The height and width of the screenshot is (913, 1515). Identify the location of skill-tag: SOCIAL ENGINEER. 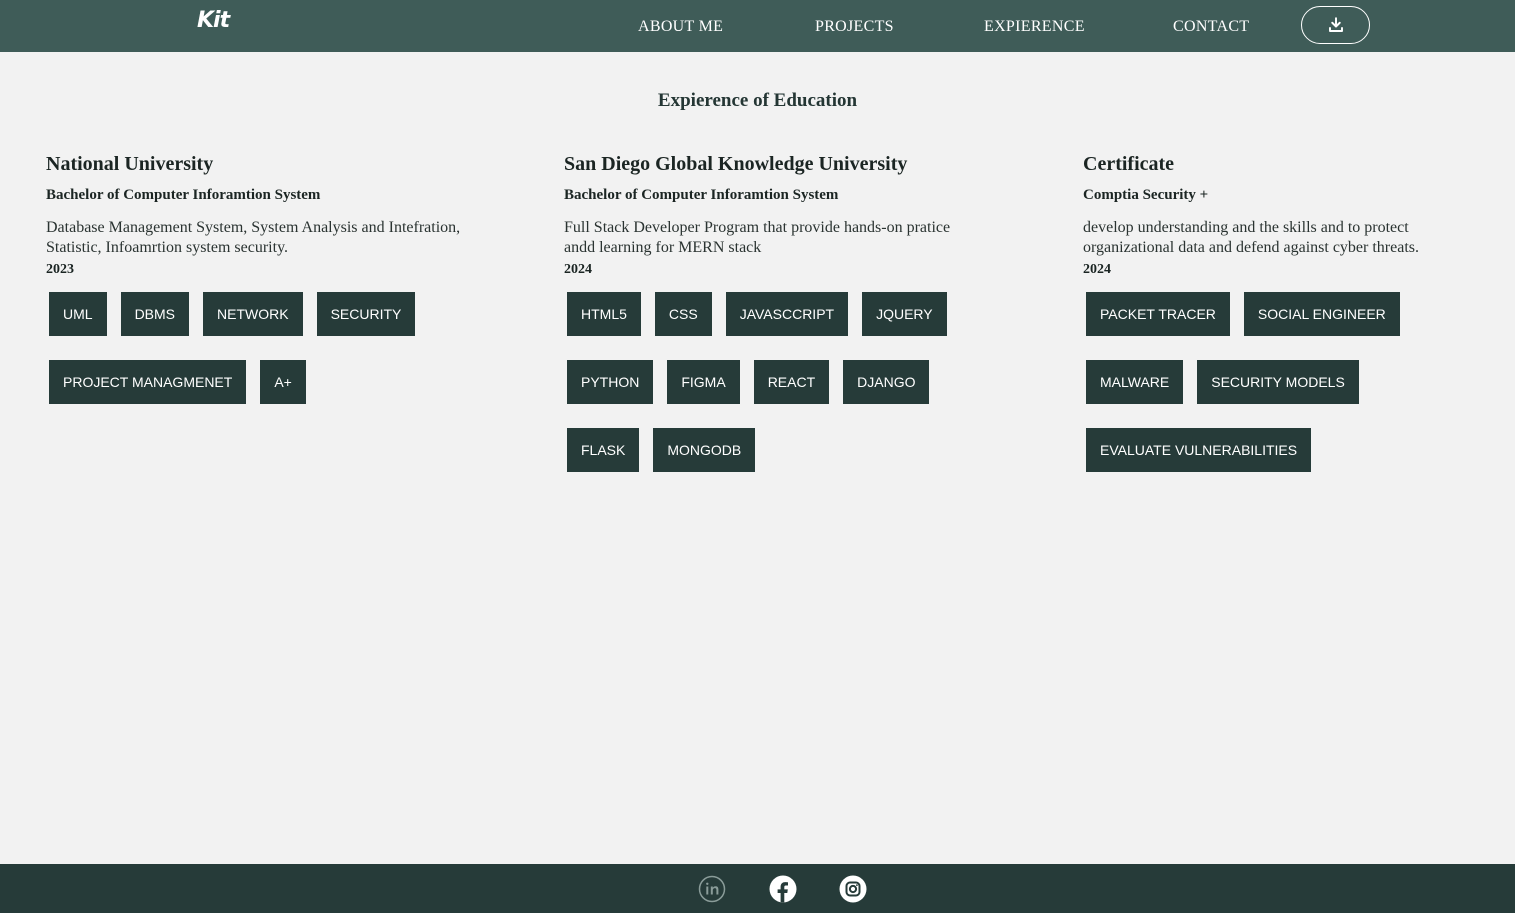
(1321, 314).